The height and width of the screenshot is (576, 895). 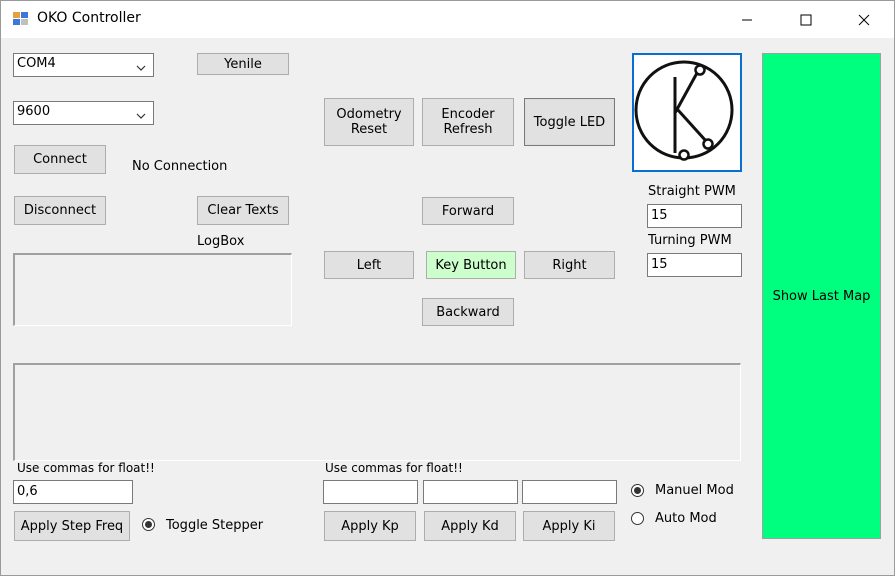 I want to click on show-last-map-label: Show Last Map, so click(x=821, y=296).